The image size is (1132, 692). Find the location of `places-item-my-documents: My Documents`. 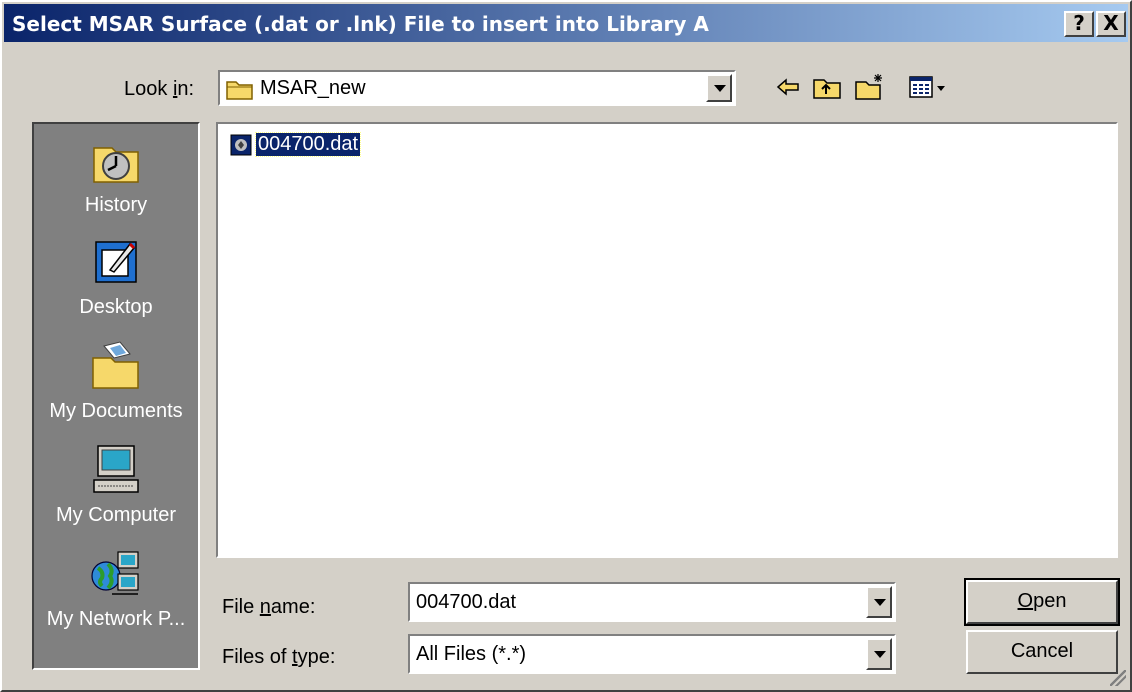

places-item-my-documents: My Documents is located at coordinates (116, 389).